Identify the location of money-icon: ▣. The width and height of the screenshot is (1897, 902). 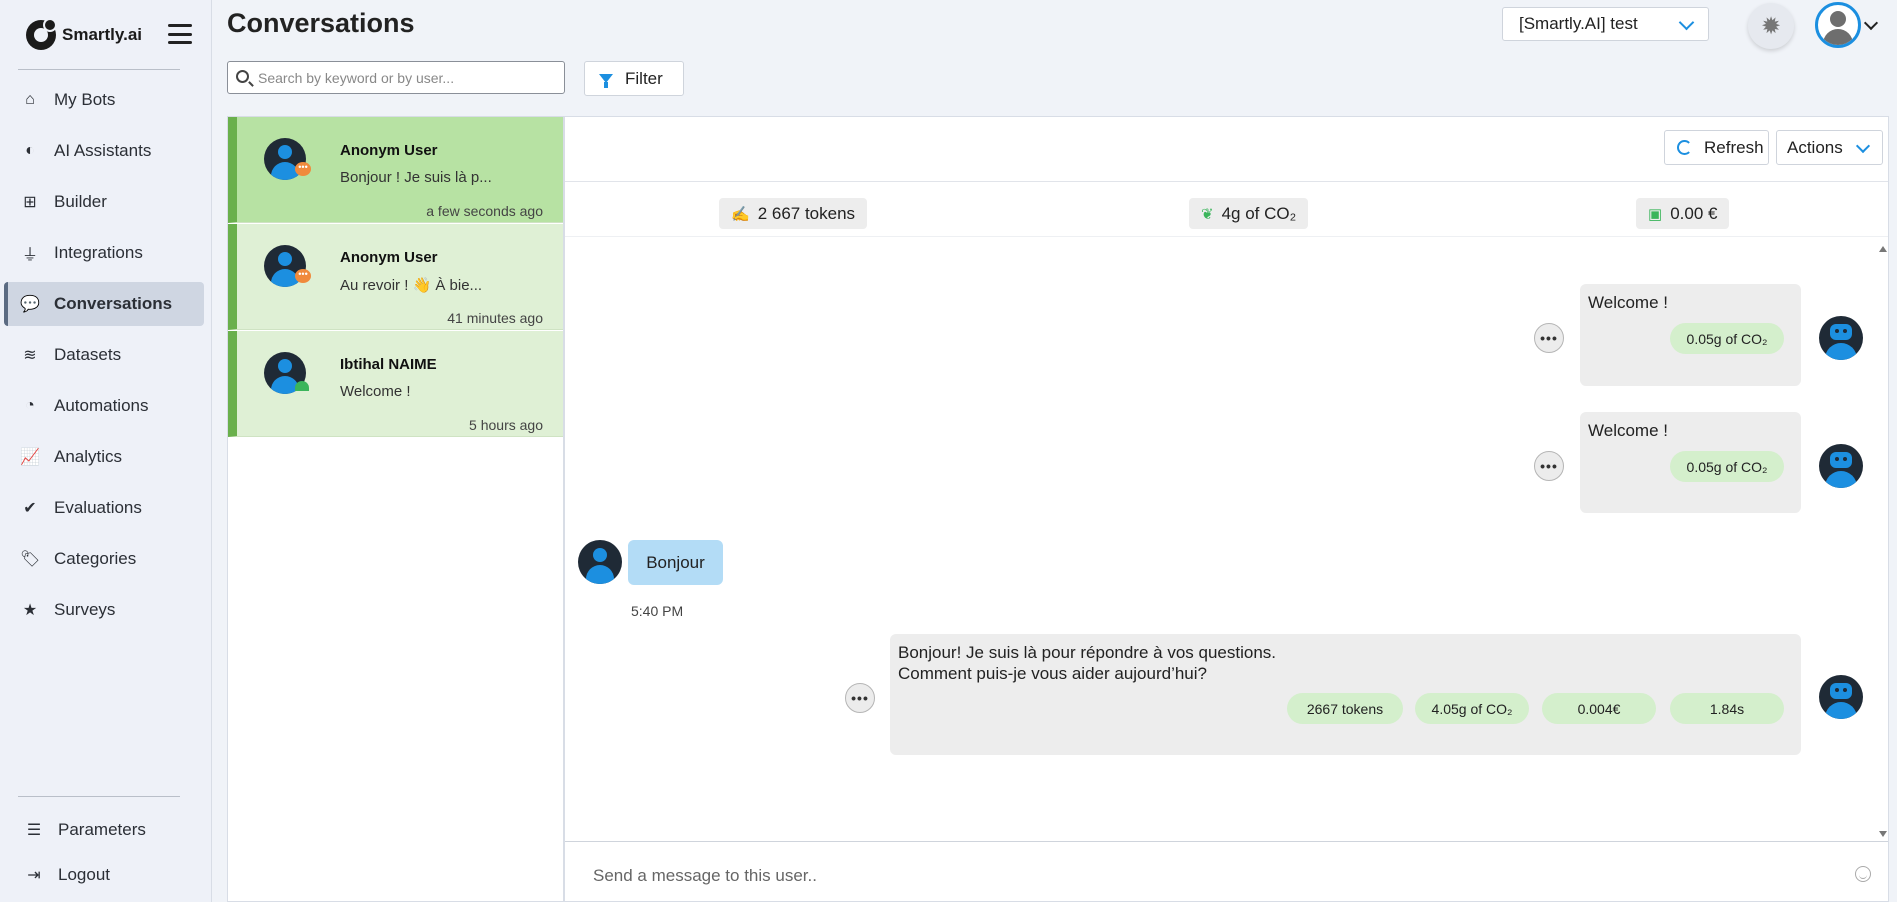
(1655, 214).